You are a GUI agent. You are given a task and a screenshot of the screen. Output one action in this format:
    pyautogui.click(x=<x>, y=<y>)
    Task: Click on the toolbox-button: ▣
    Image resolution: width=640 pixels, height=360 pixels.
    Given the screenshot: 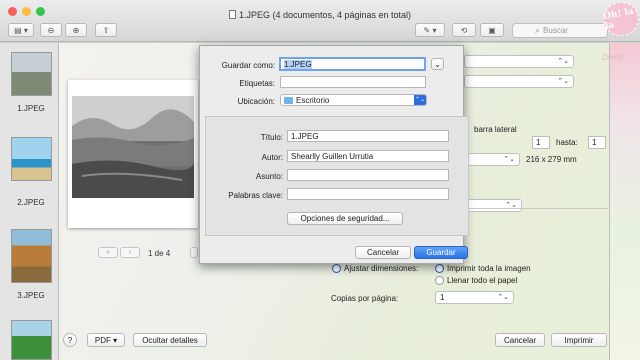 What is the action you would take?
    pyautogui.click(x=492, y=30)
    